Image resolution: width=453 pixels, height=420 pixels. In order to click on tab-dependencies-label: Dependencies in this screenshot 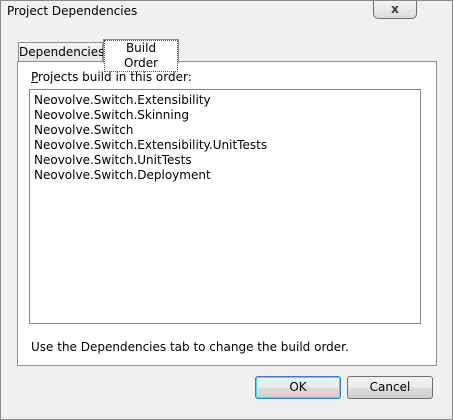, I will do `click(62, 52)`.